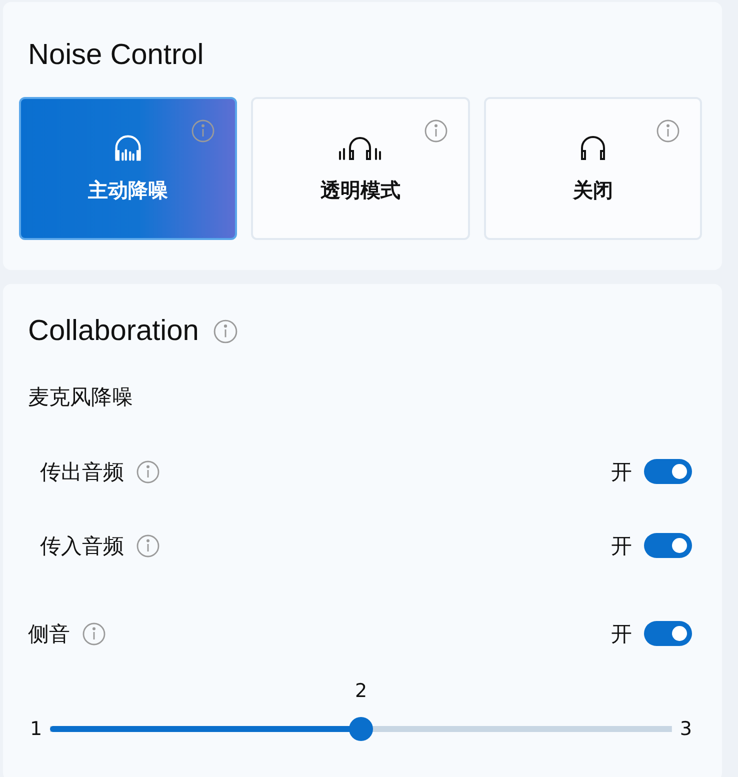 This screenshot has height=777, width=738. I want to click on setting-label: 侧音, so click(49, 634).